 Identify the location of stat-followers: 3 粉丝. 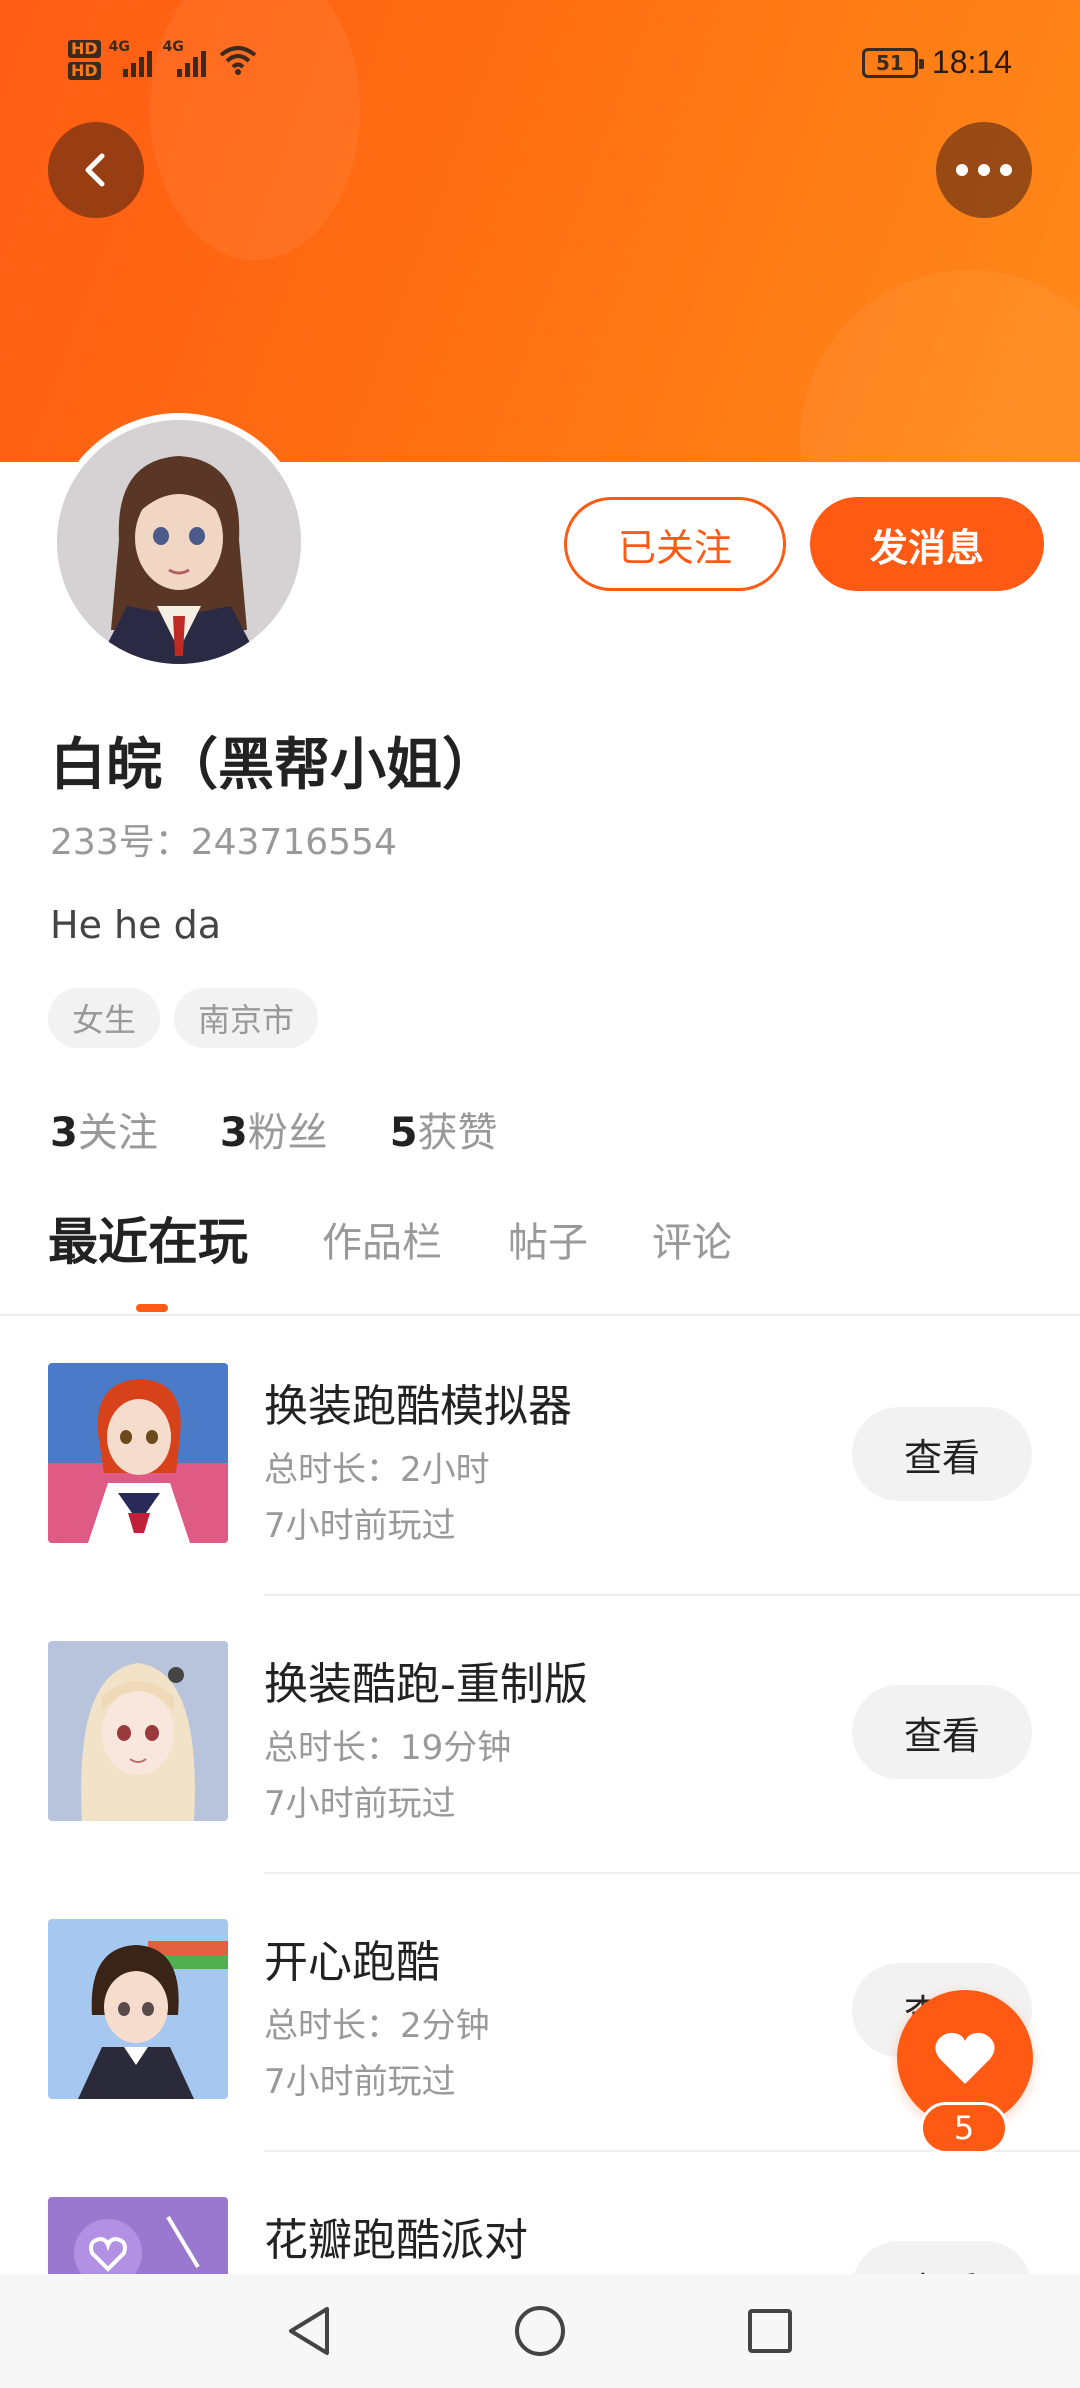
(274, 1129).